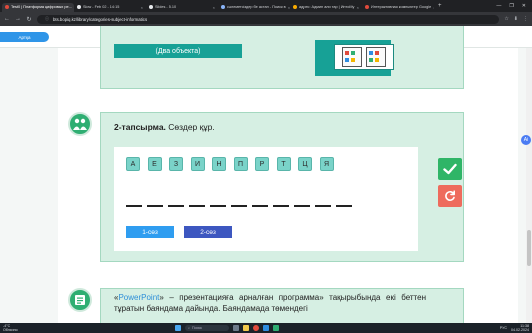 This screenshot has width=532, height=333. What do you see at coordinates (240, 164) in the screenshot?
I see `letter-tile: П` at bounding box center [240, 164].